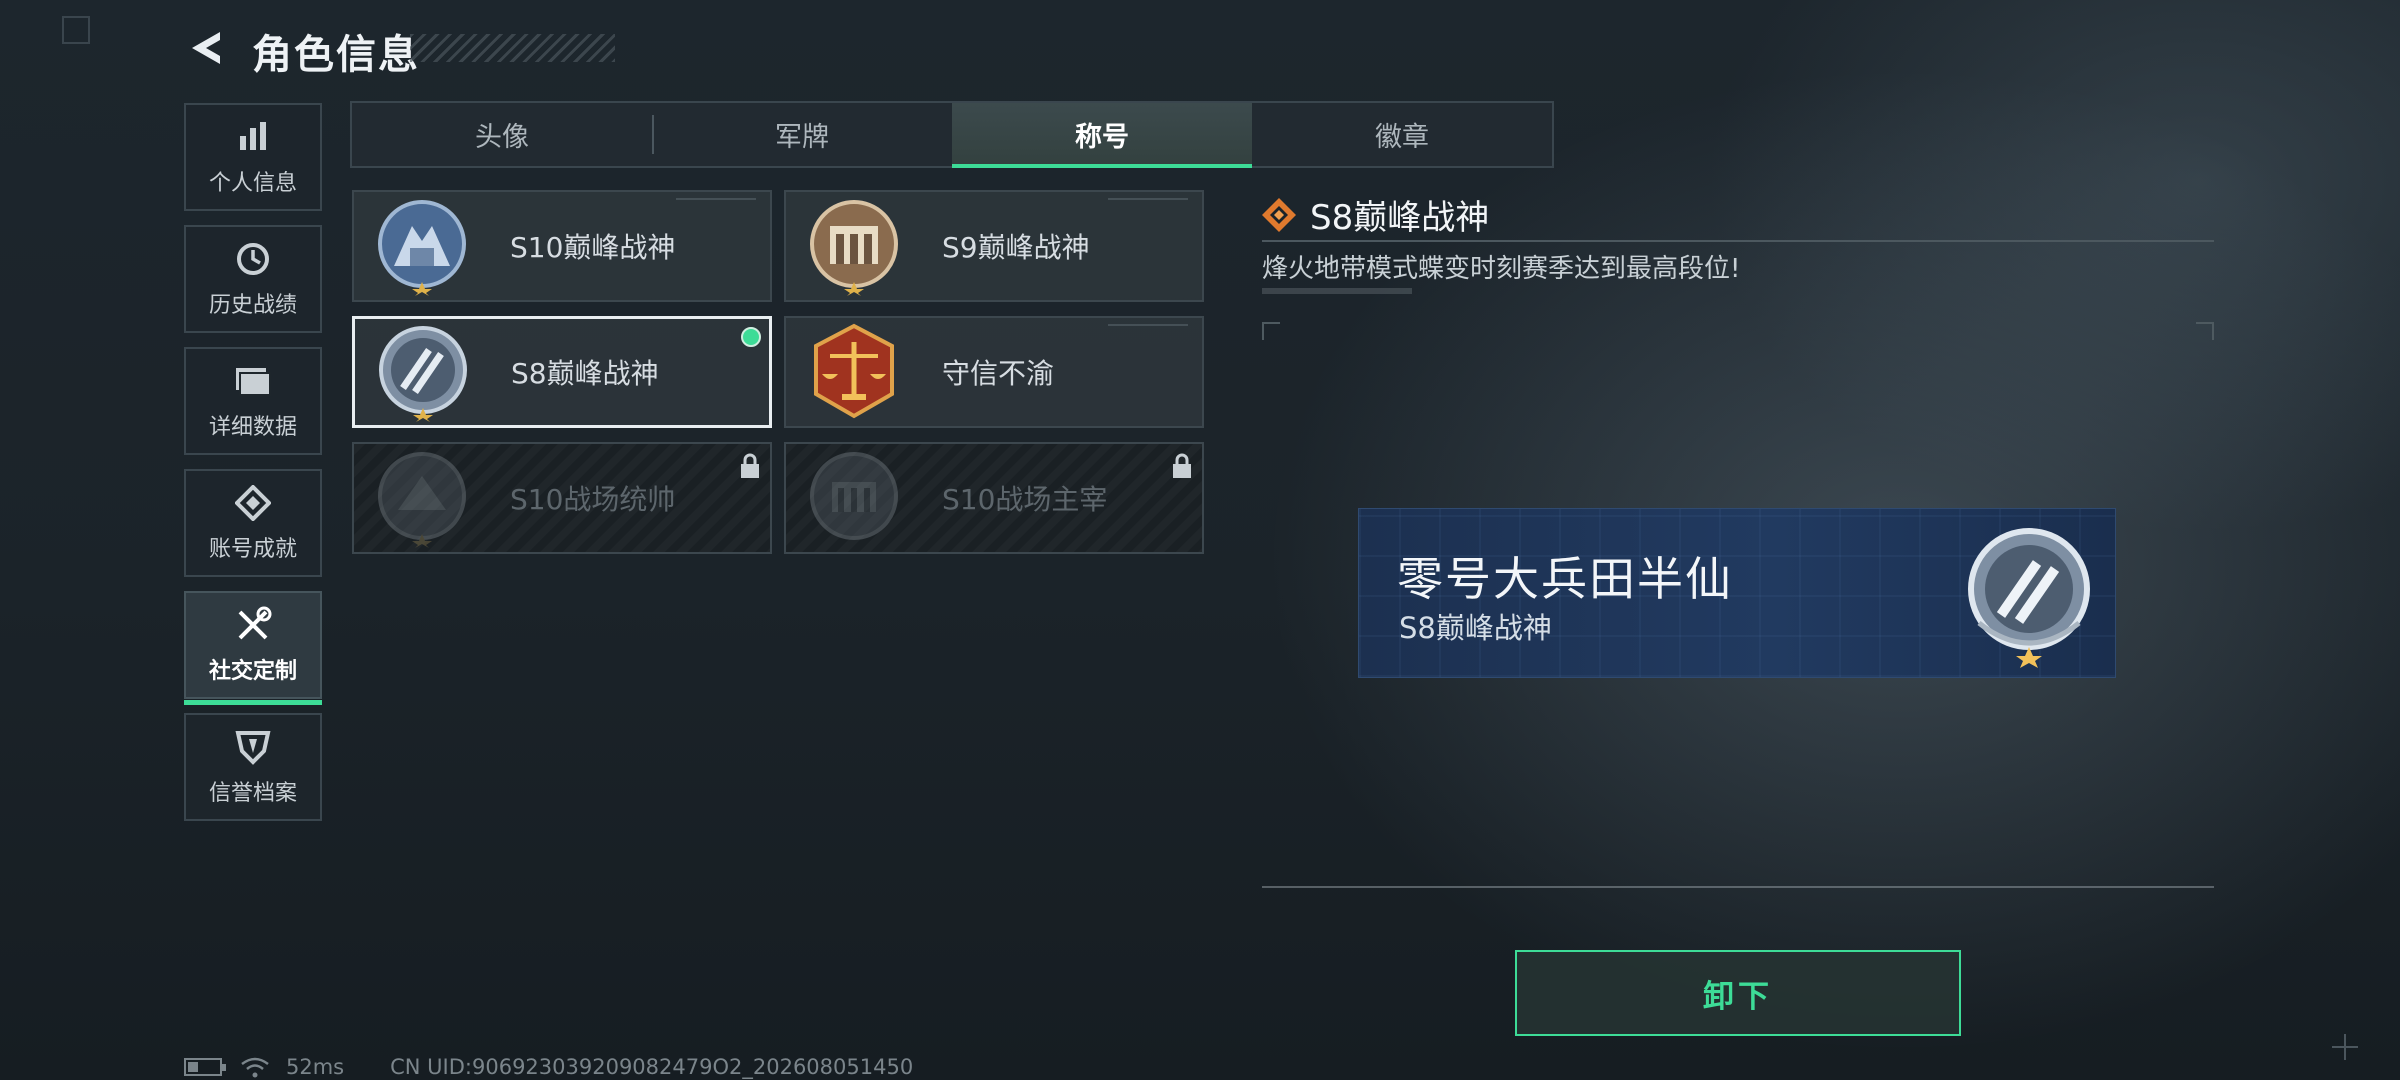 The image size is (2400, 1080). I want to click on sidebar-item-history: 历史战绩, so click(253, 279).